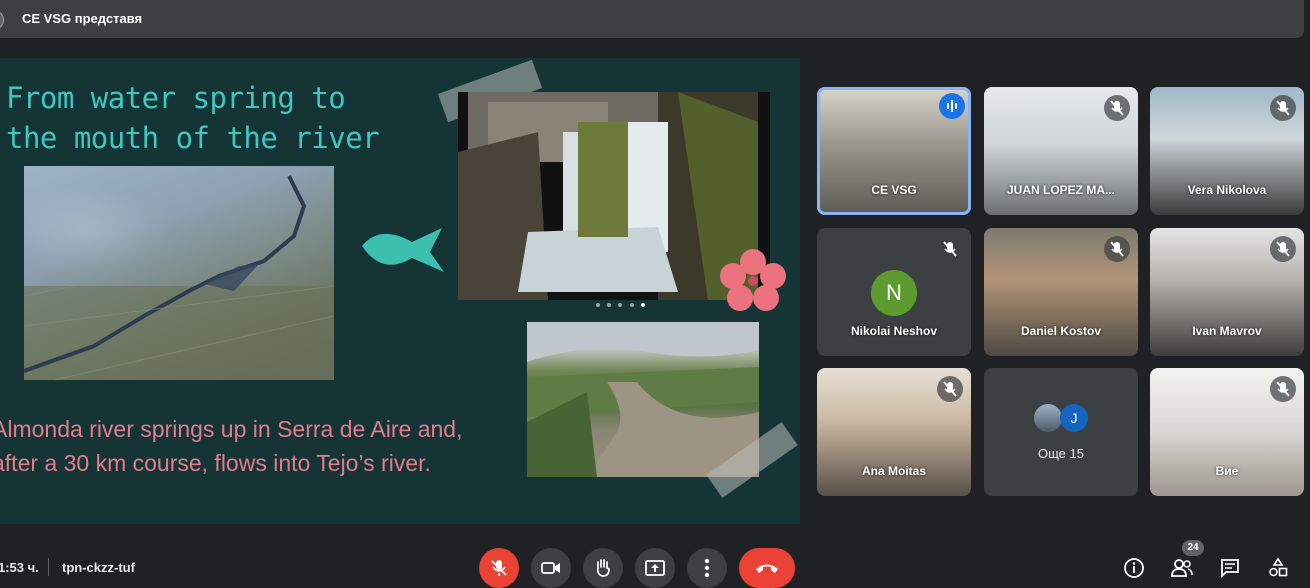  What do you see at coordinates (1227, 292) in the screenshot?
I see `participant-tile: Ivan Mavrov` at bounding box center [1227, 292].